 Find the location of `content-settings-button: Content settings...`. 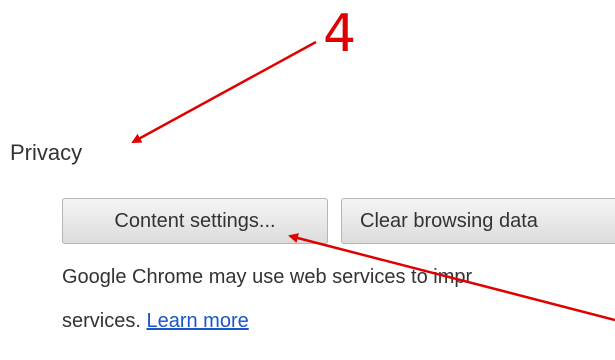

content-settings-button: Content settings... is located at coordinates (195, 221).